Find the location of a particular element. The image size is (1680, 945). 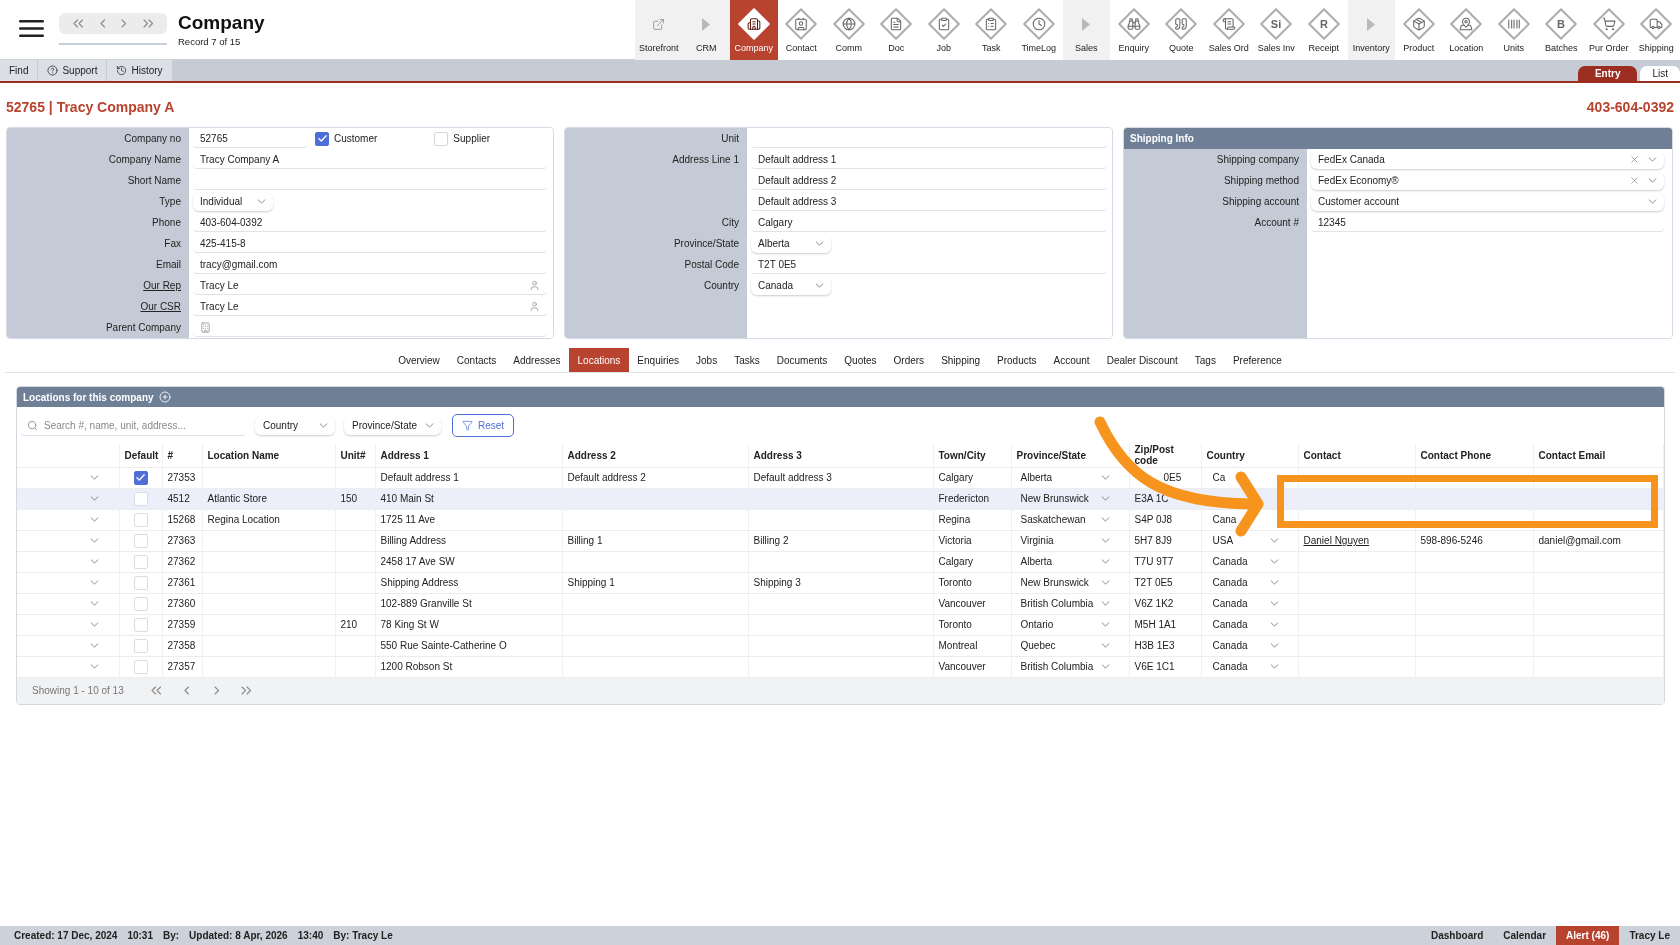

cell-dropdown: Quebec is located at coordinates (1070, 645).